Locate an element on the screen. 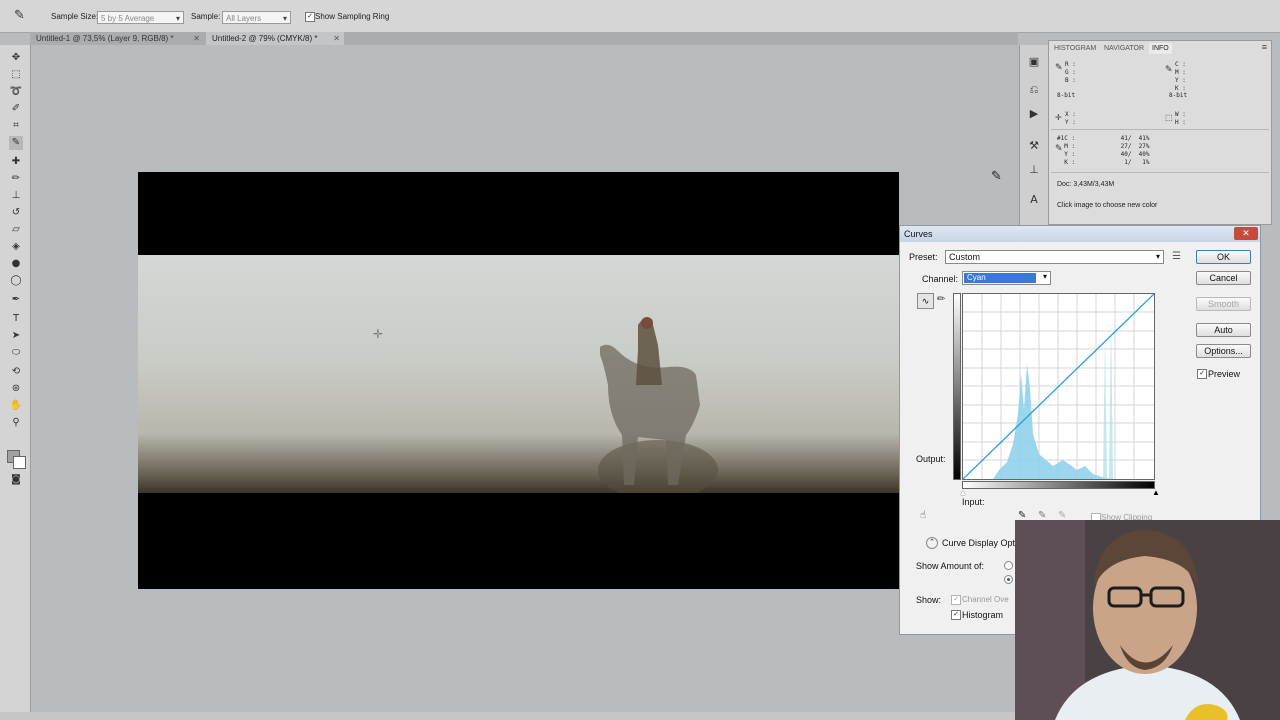 Image resolution: width=1280 pixels, height=720 pixels. preview-label: Preview is located at coordinates (1224, 374).